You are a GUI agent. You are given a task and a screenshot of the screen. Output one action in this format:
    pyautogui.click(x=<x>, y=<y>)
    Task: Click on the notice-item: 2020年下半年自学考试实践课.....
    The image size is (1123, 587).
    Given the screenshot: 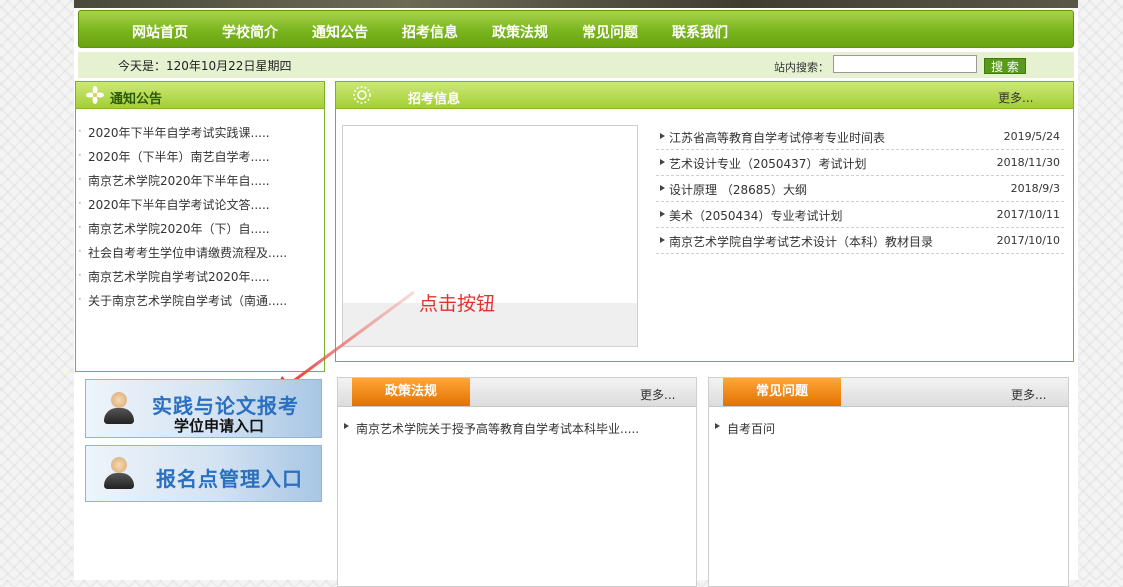 What is the action you would take?
    pyautogui.click(x=174, y=132)
    